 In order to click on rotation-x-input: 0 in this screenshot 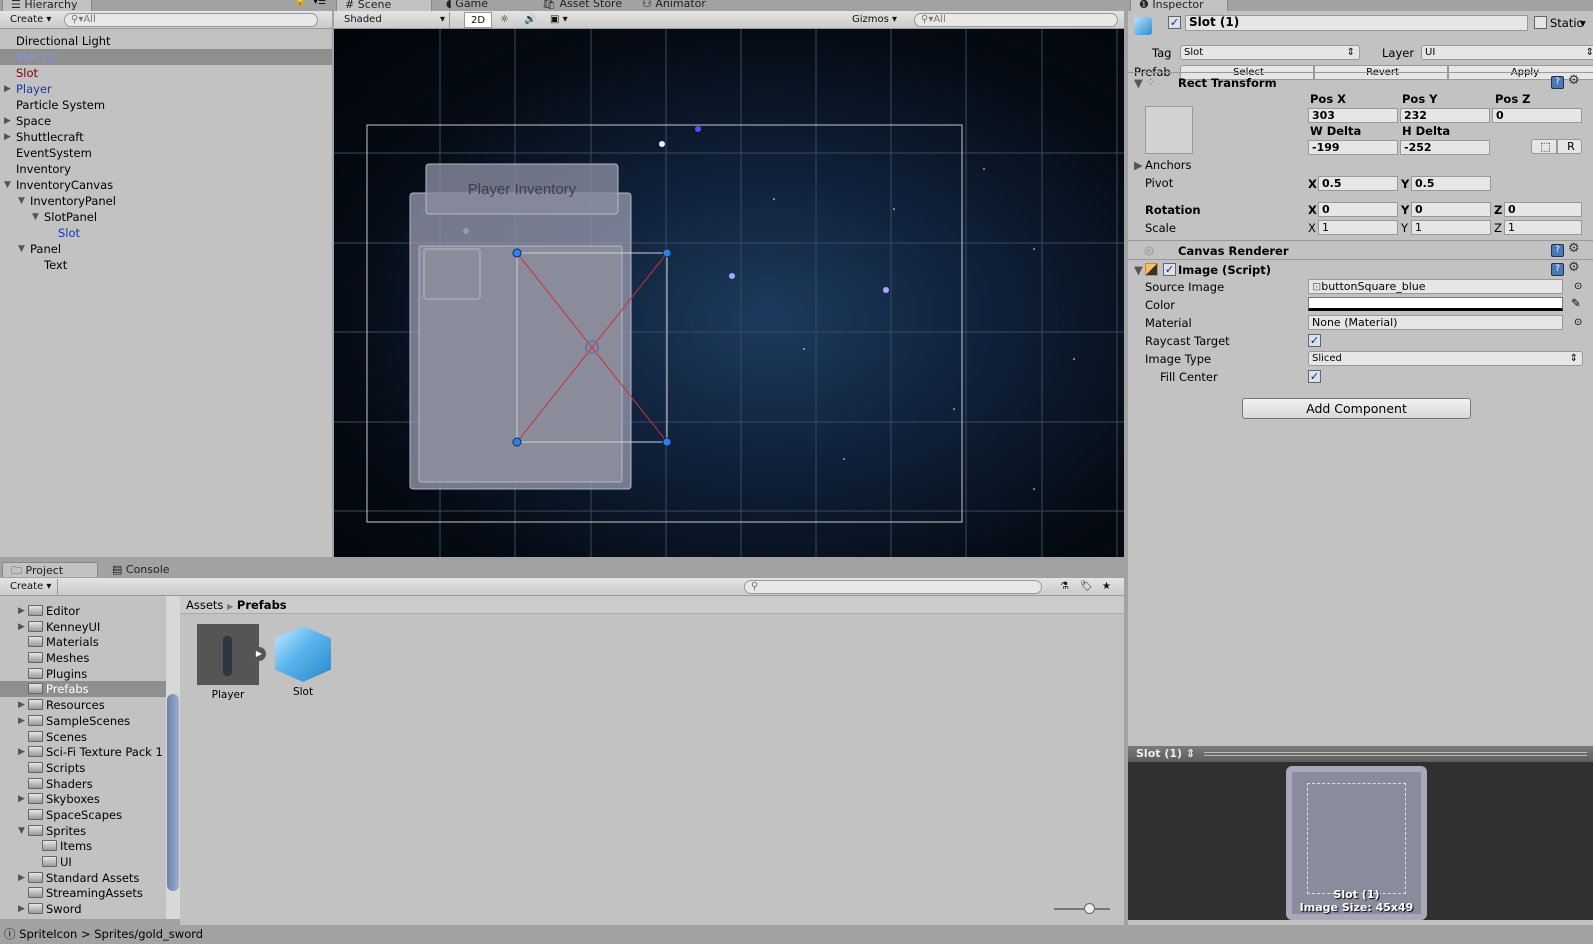, I will do `click(1358, 209)`.